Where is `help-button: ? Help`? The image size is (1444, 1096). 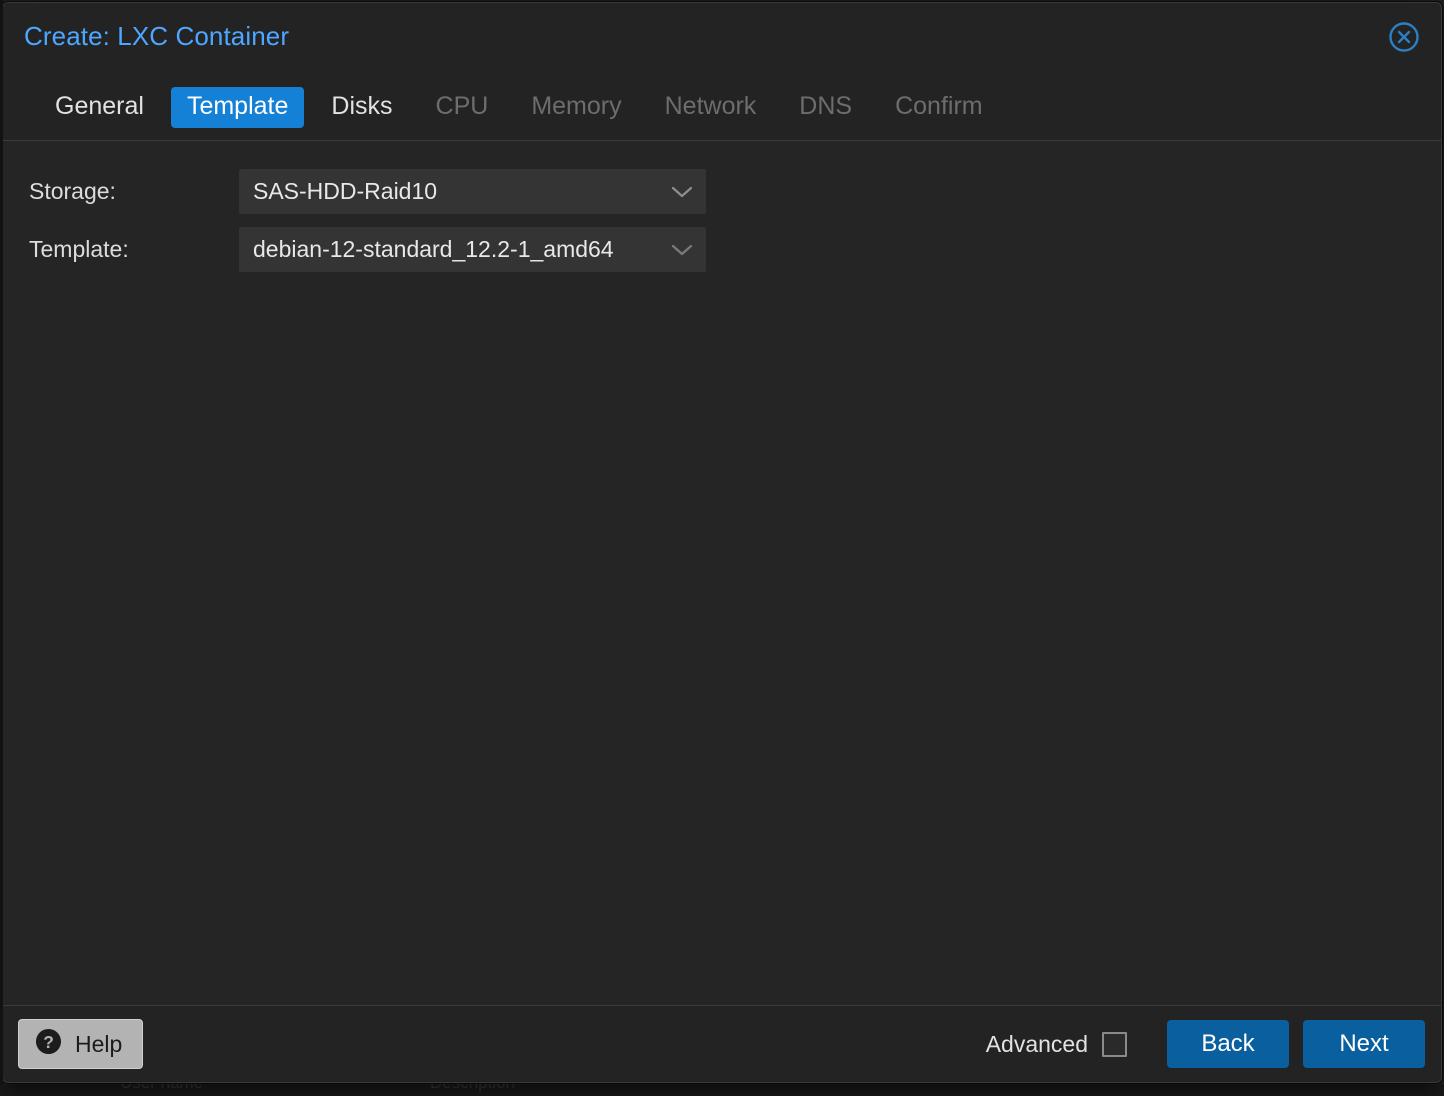
help-button: ? Help is located at coordinates (81, 1044).